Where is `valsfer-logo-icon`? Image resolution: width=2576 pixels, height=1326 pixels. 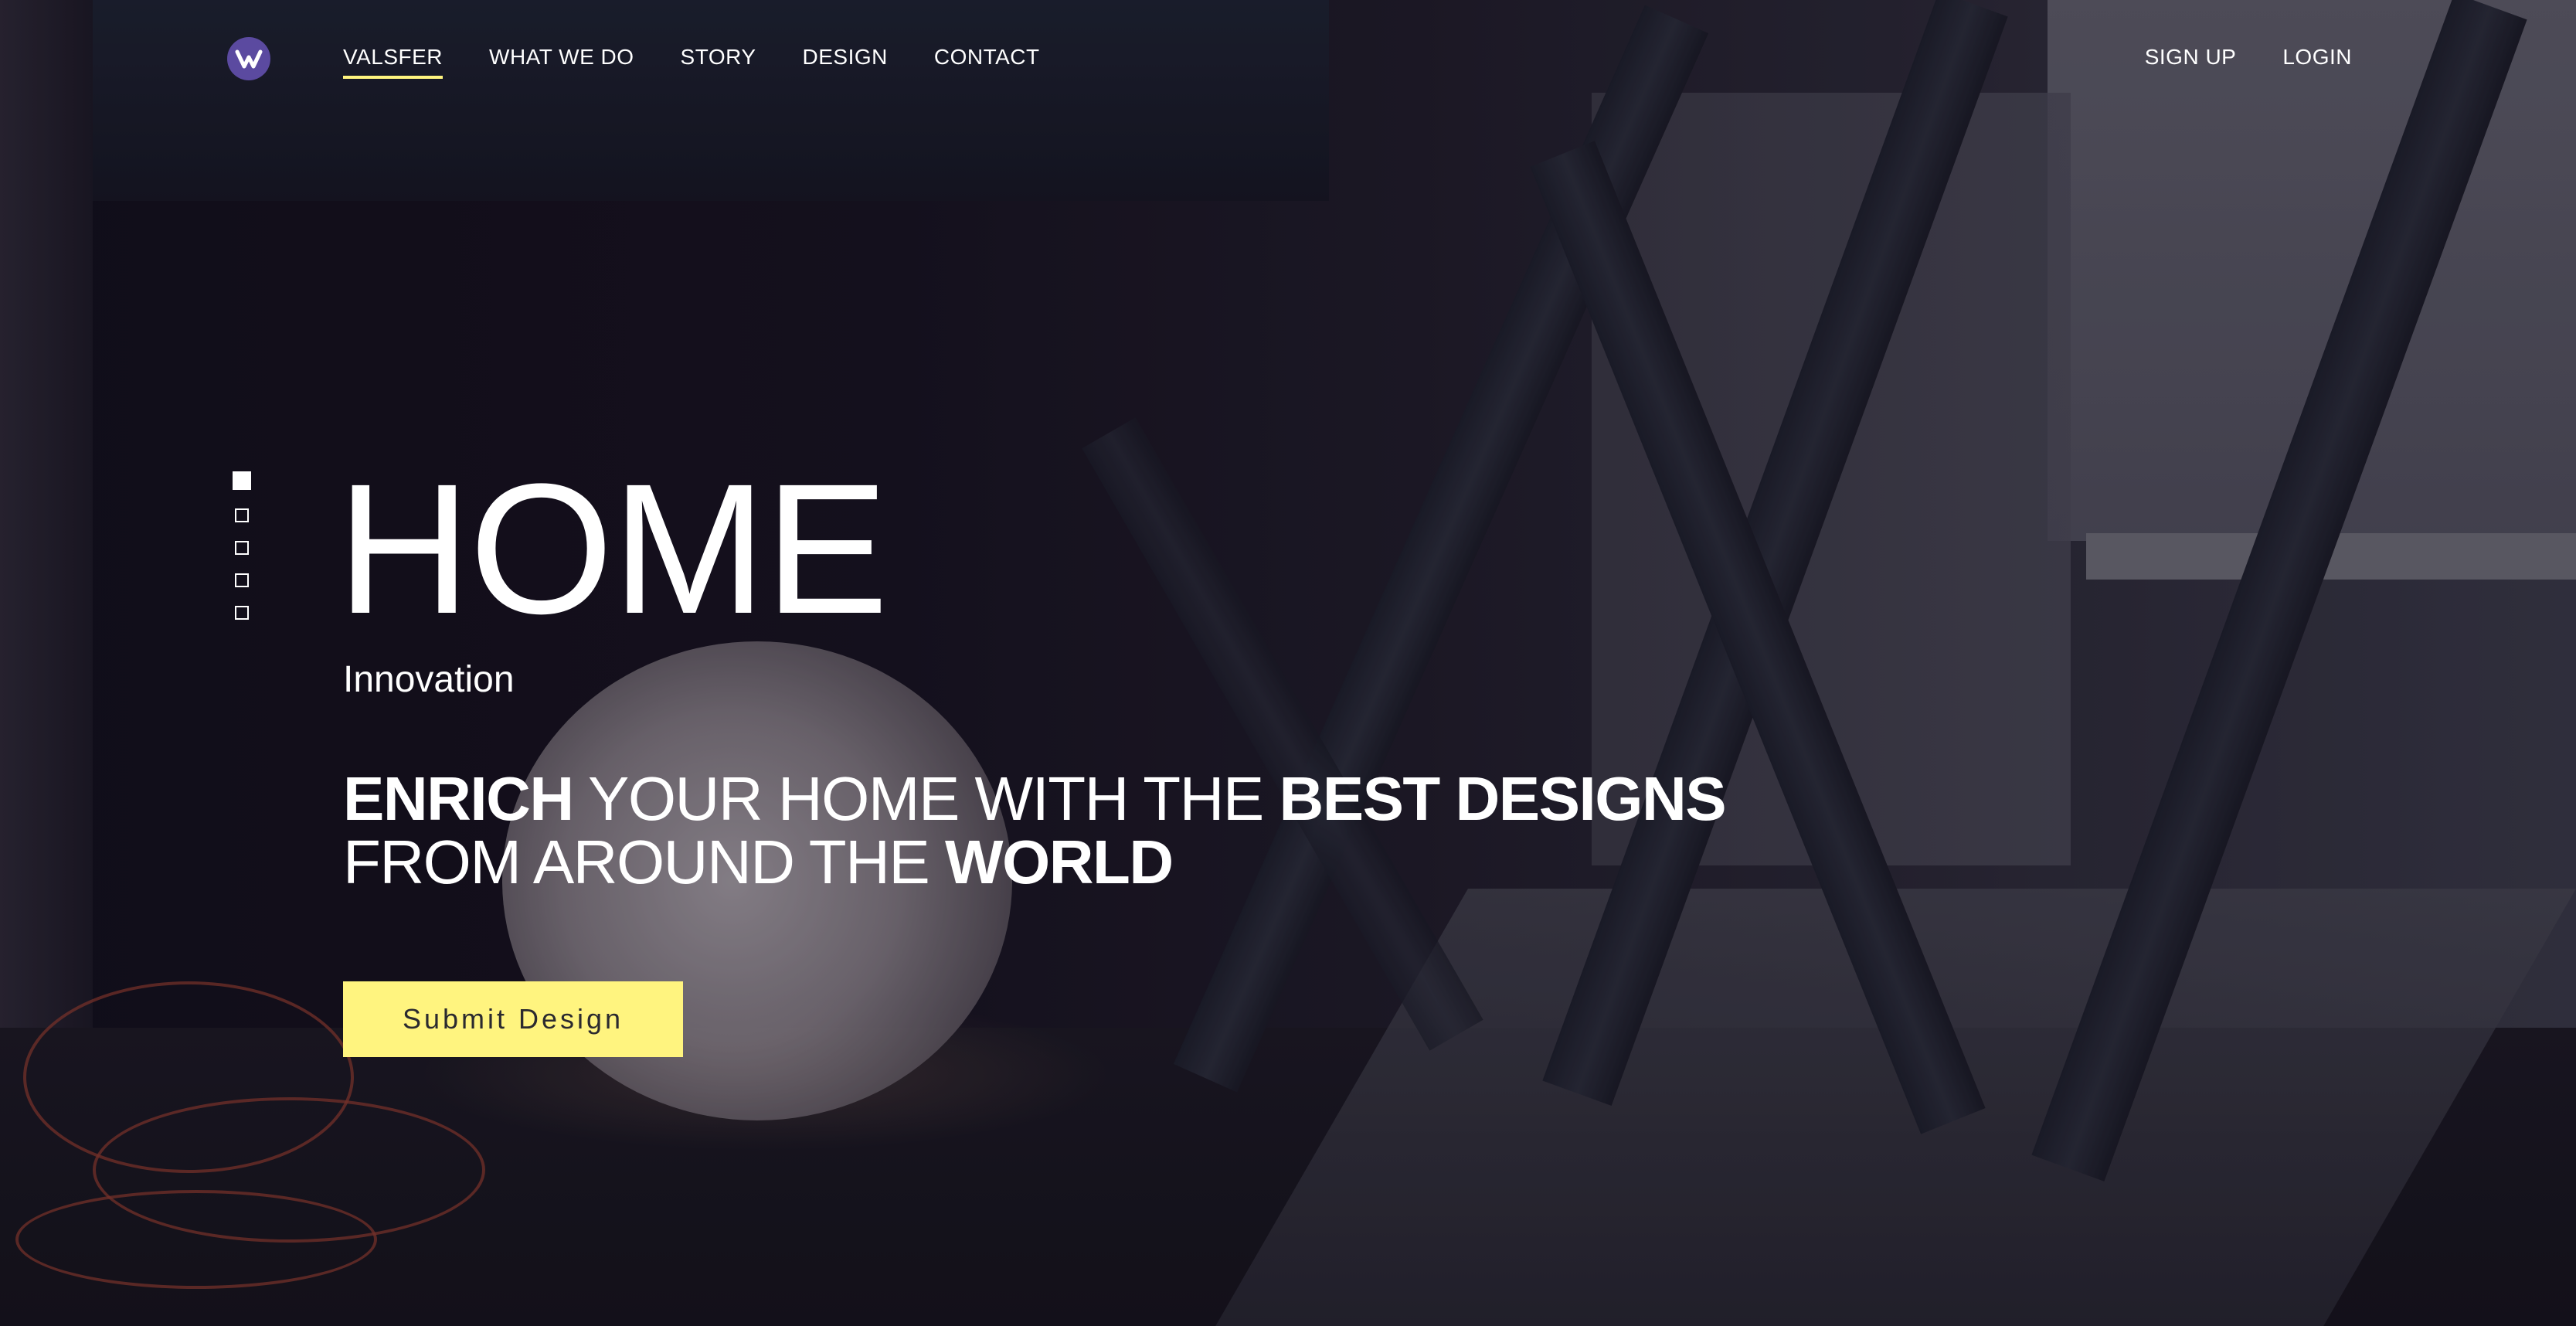 valsfer-logo-icon is located at coordinates (249, 59).